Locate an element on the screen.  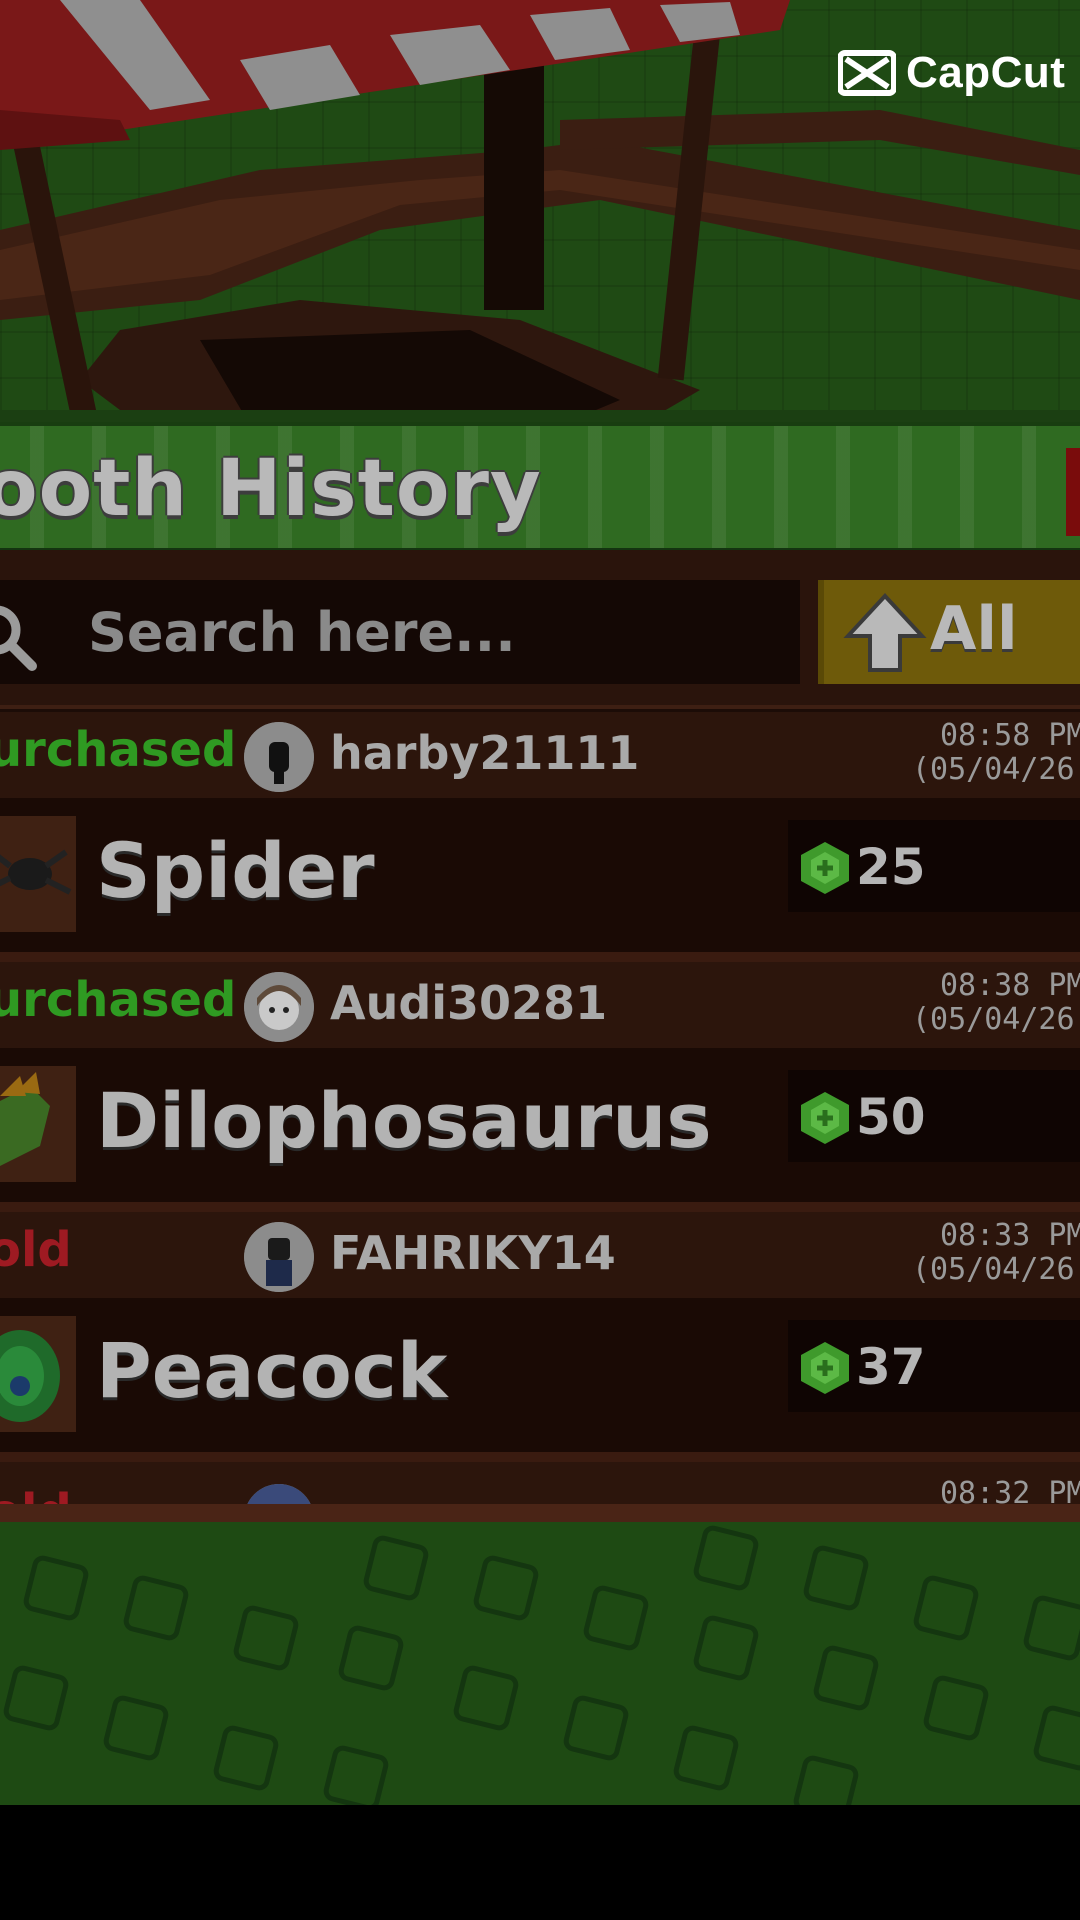
item-name: Spider is located at coordinates (235, 870).